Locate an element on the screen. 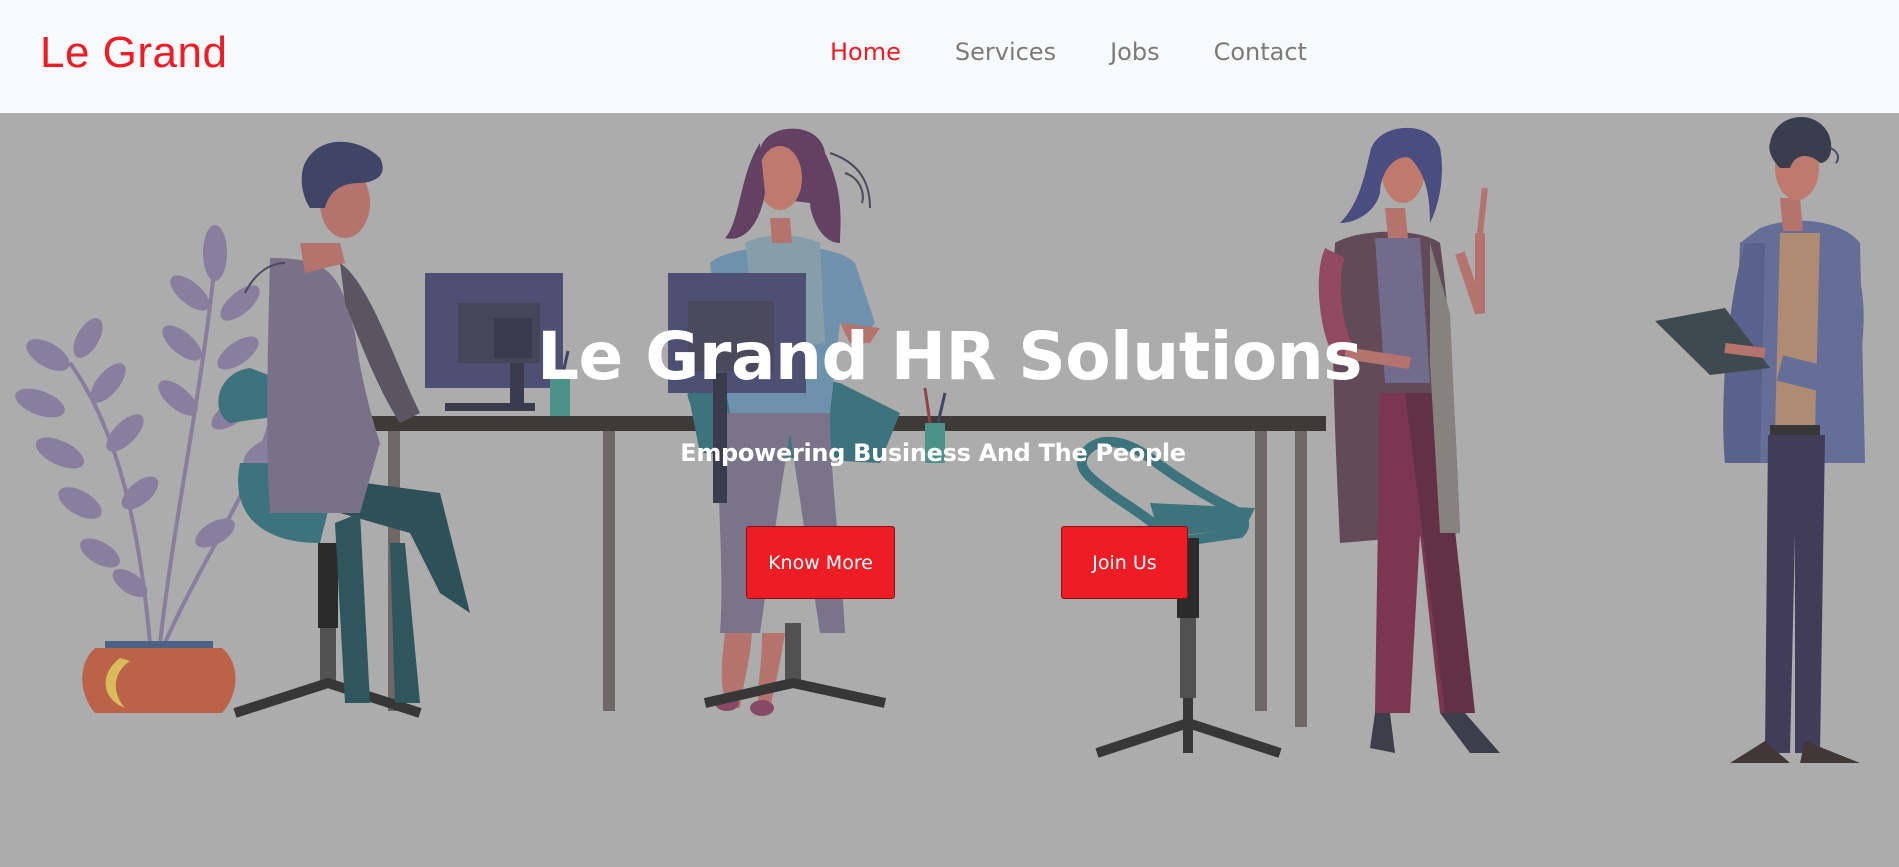 The height and width of the screenshot is (867, 1899). brand-logo: Le Grand is located at coordinates (133, 53).